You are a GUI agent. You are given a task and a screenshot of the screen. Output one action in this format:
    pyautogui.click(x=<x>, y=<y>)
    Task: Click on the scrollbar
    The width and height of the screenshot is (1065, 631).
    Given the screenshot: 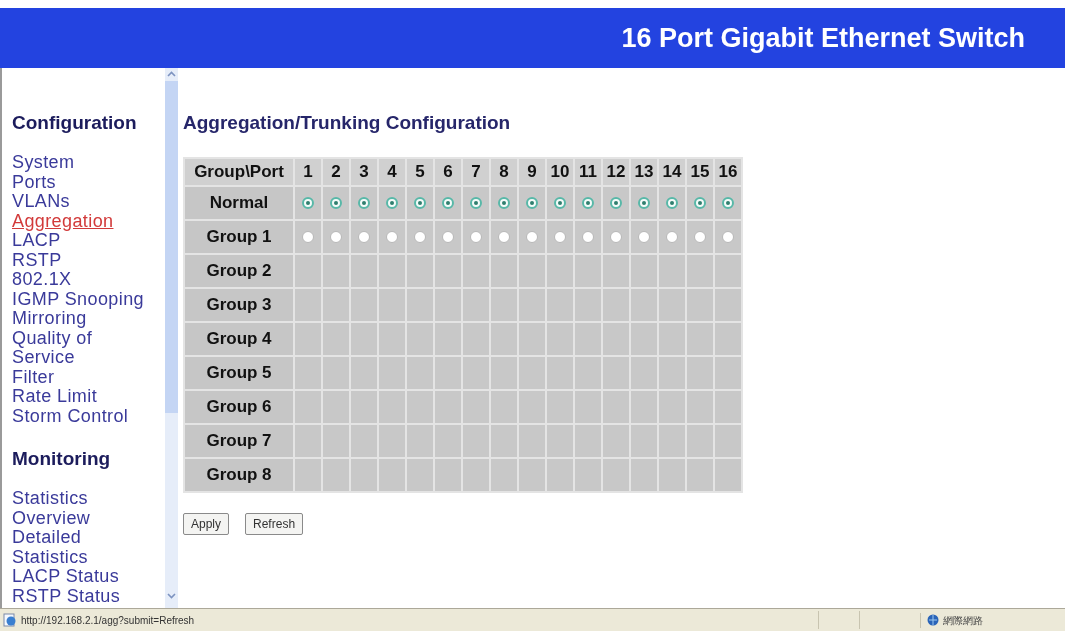 What is the action you would take?
    pyautogui.click(x=171, y=338)
    